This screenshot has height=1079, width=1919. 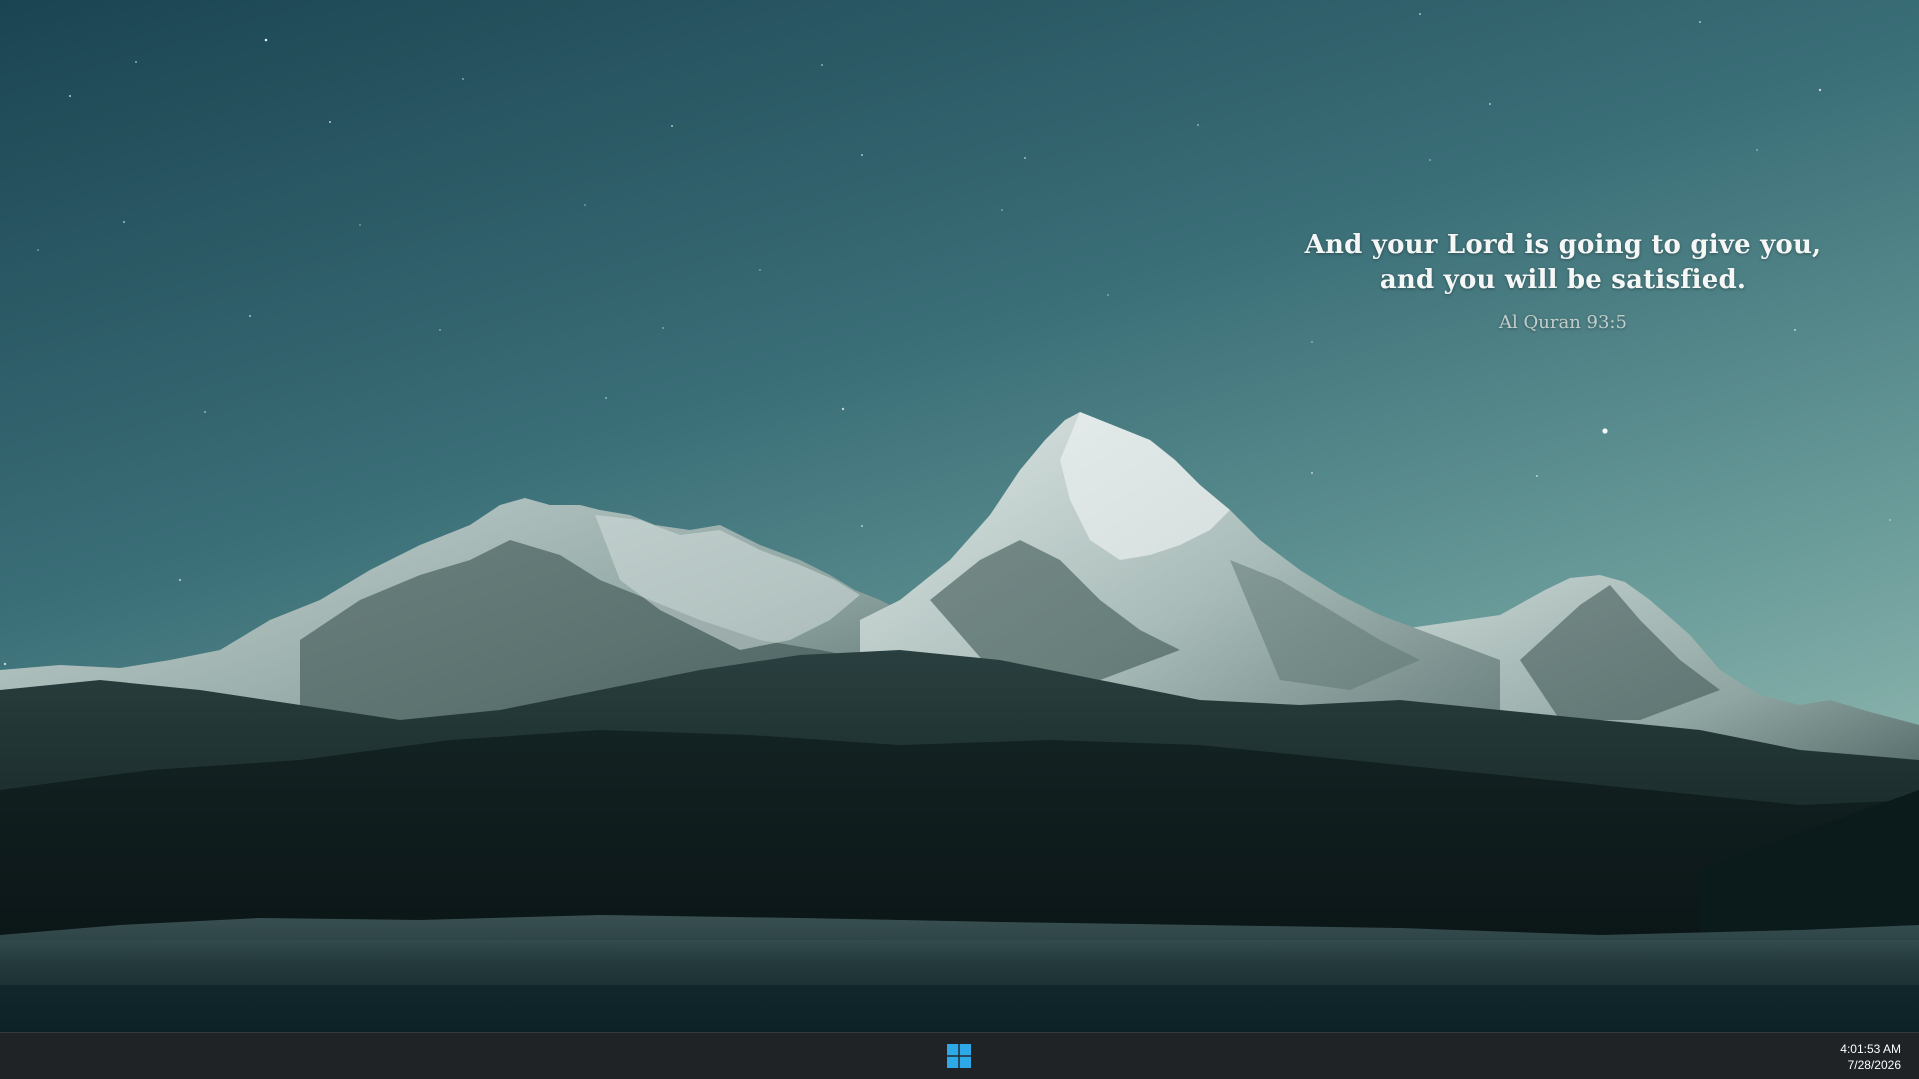 What do you see at coordinates (1563, 245) in the screenshot?
I see `quote-line-1: And your Lord is going to give you,` at bounding box center [1563, 245].